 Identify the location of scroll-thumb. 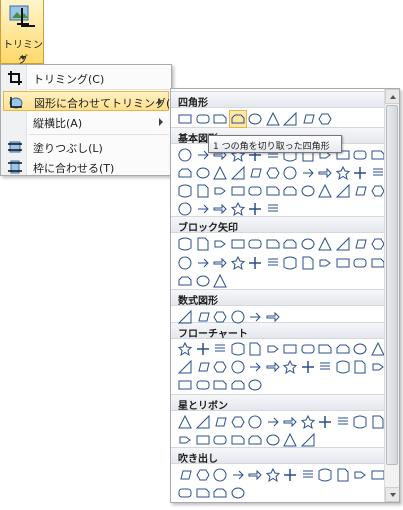
(392, 285).